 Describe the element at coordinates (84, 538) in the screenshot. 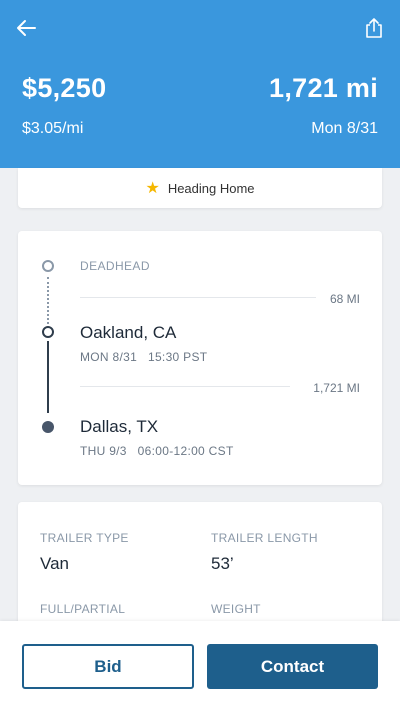

I see `trailer-type-label: TRAILER TYPE` at that location.